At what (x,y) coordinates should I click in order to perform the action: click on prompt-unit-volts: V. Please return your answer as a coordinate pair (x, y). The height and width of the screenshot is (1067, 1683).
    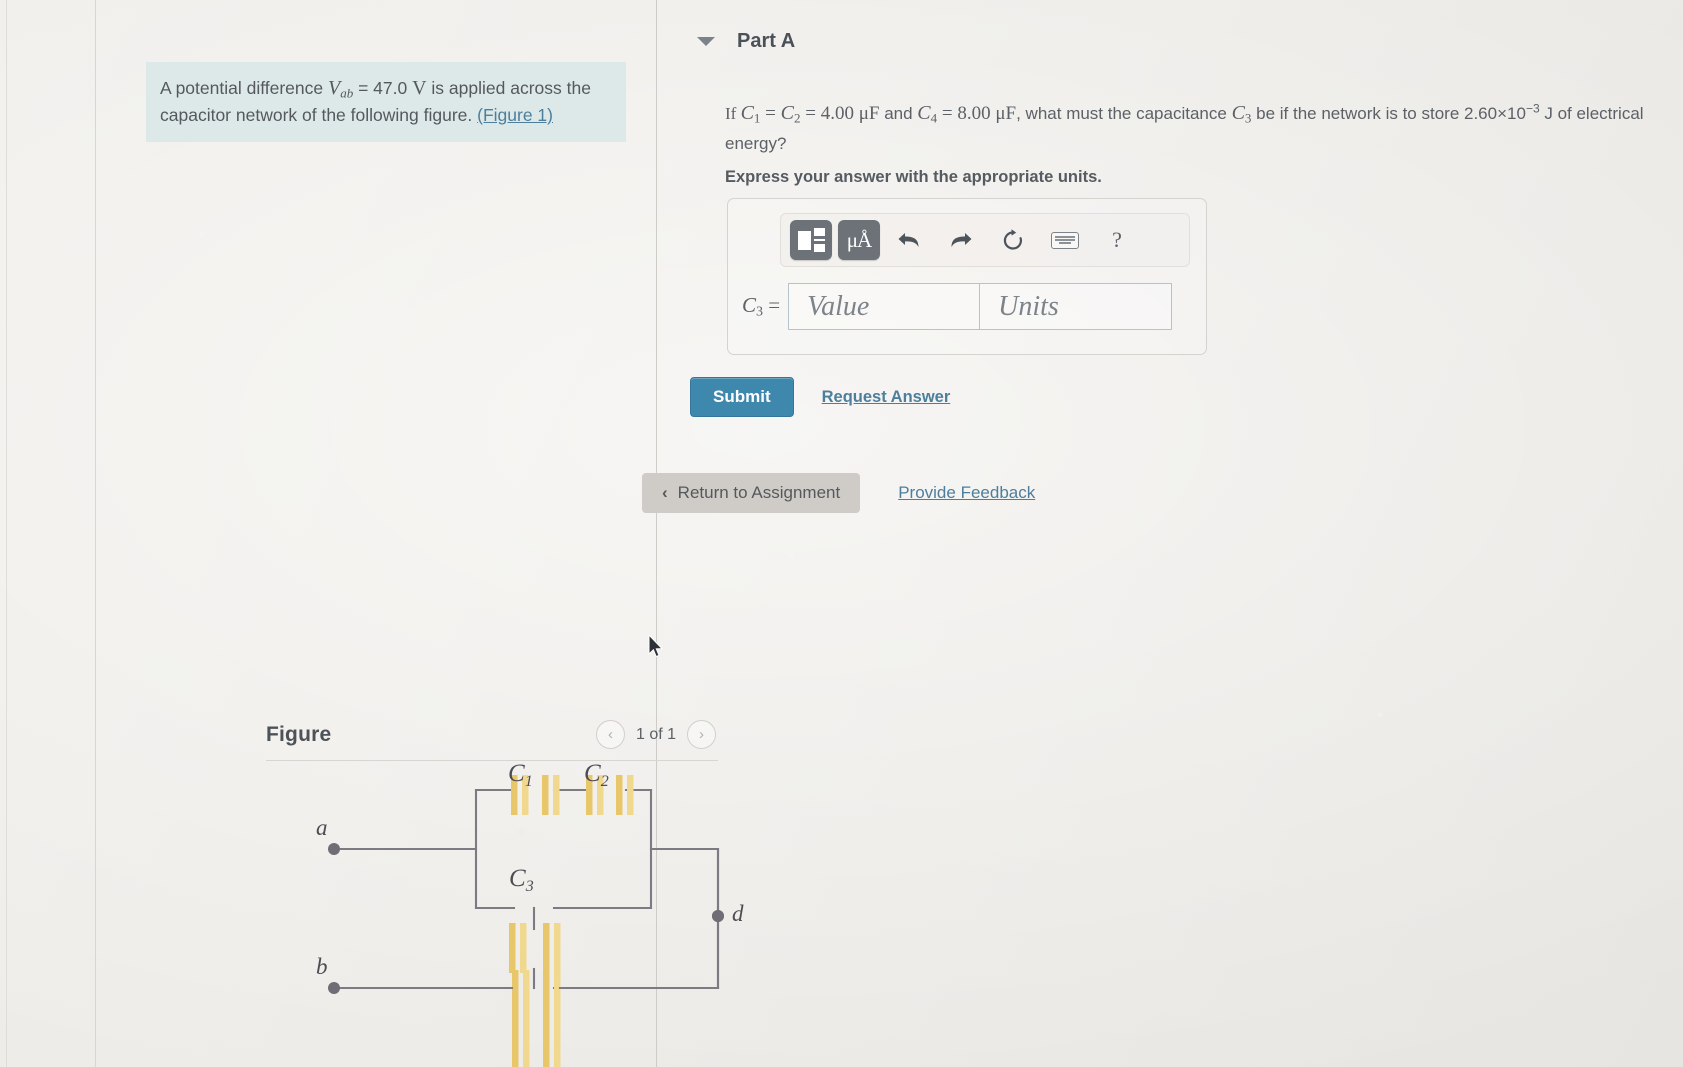
    Looking at the image, I should click on (419, 88).